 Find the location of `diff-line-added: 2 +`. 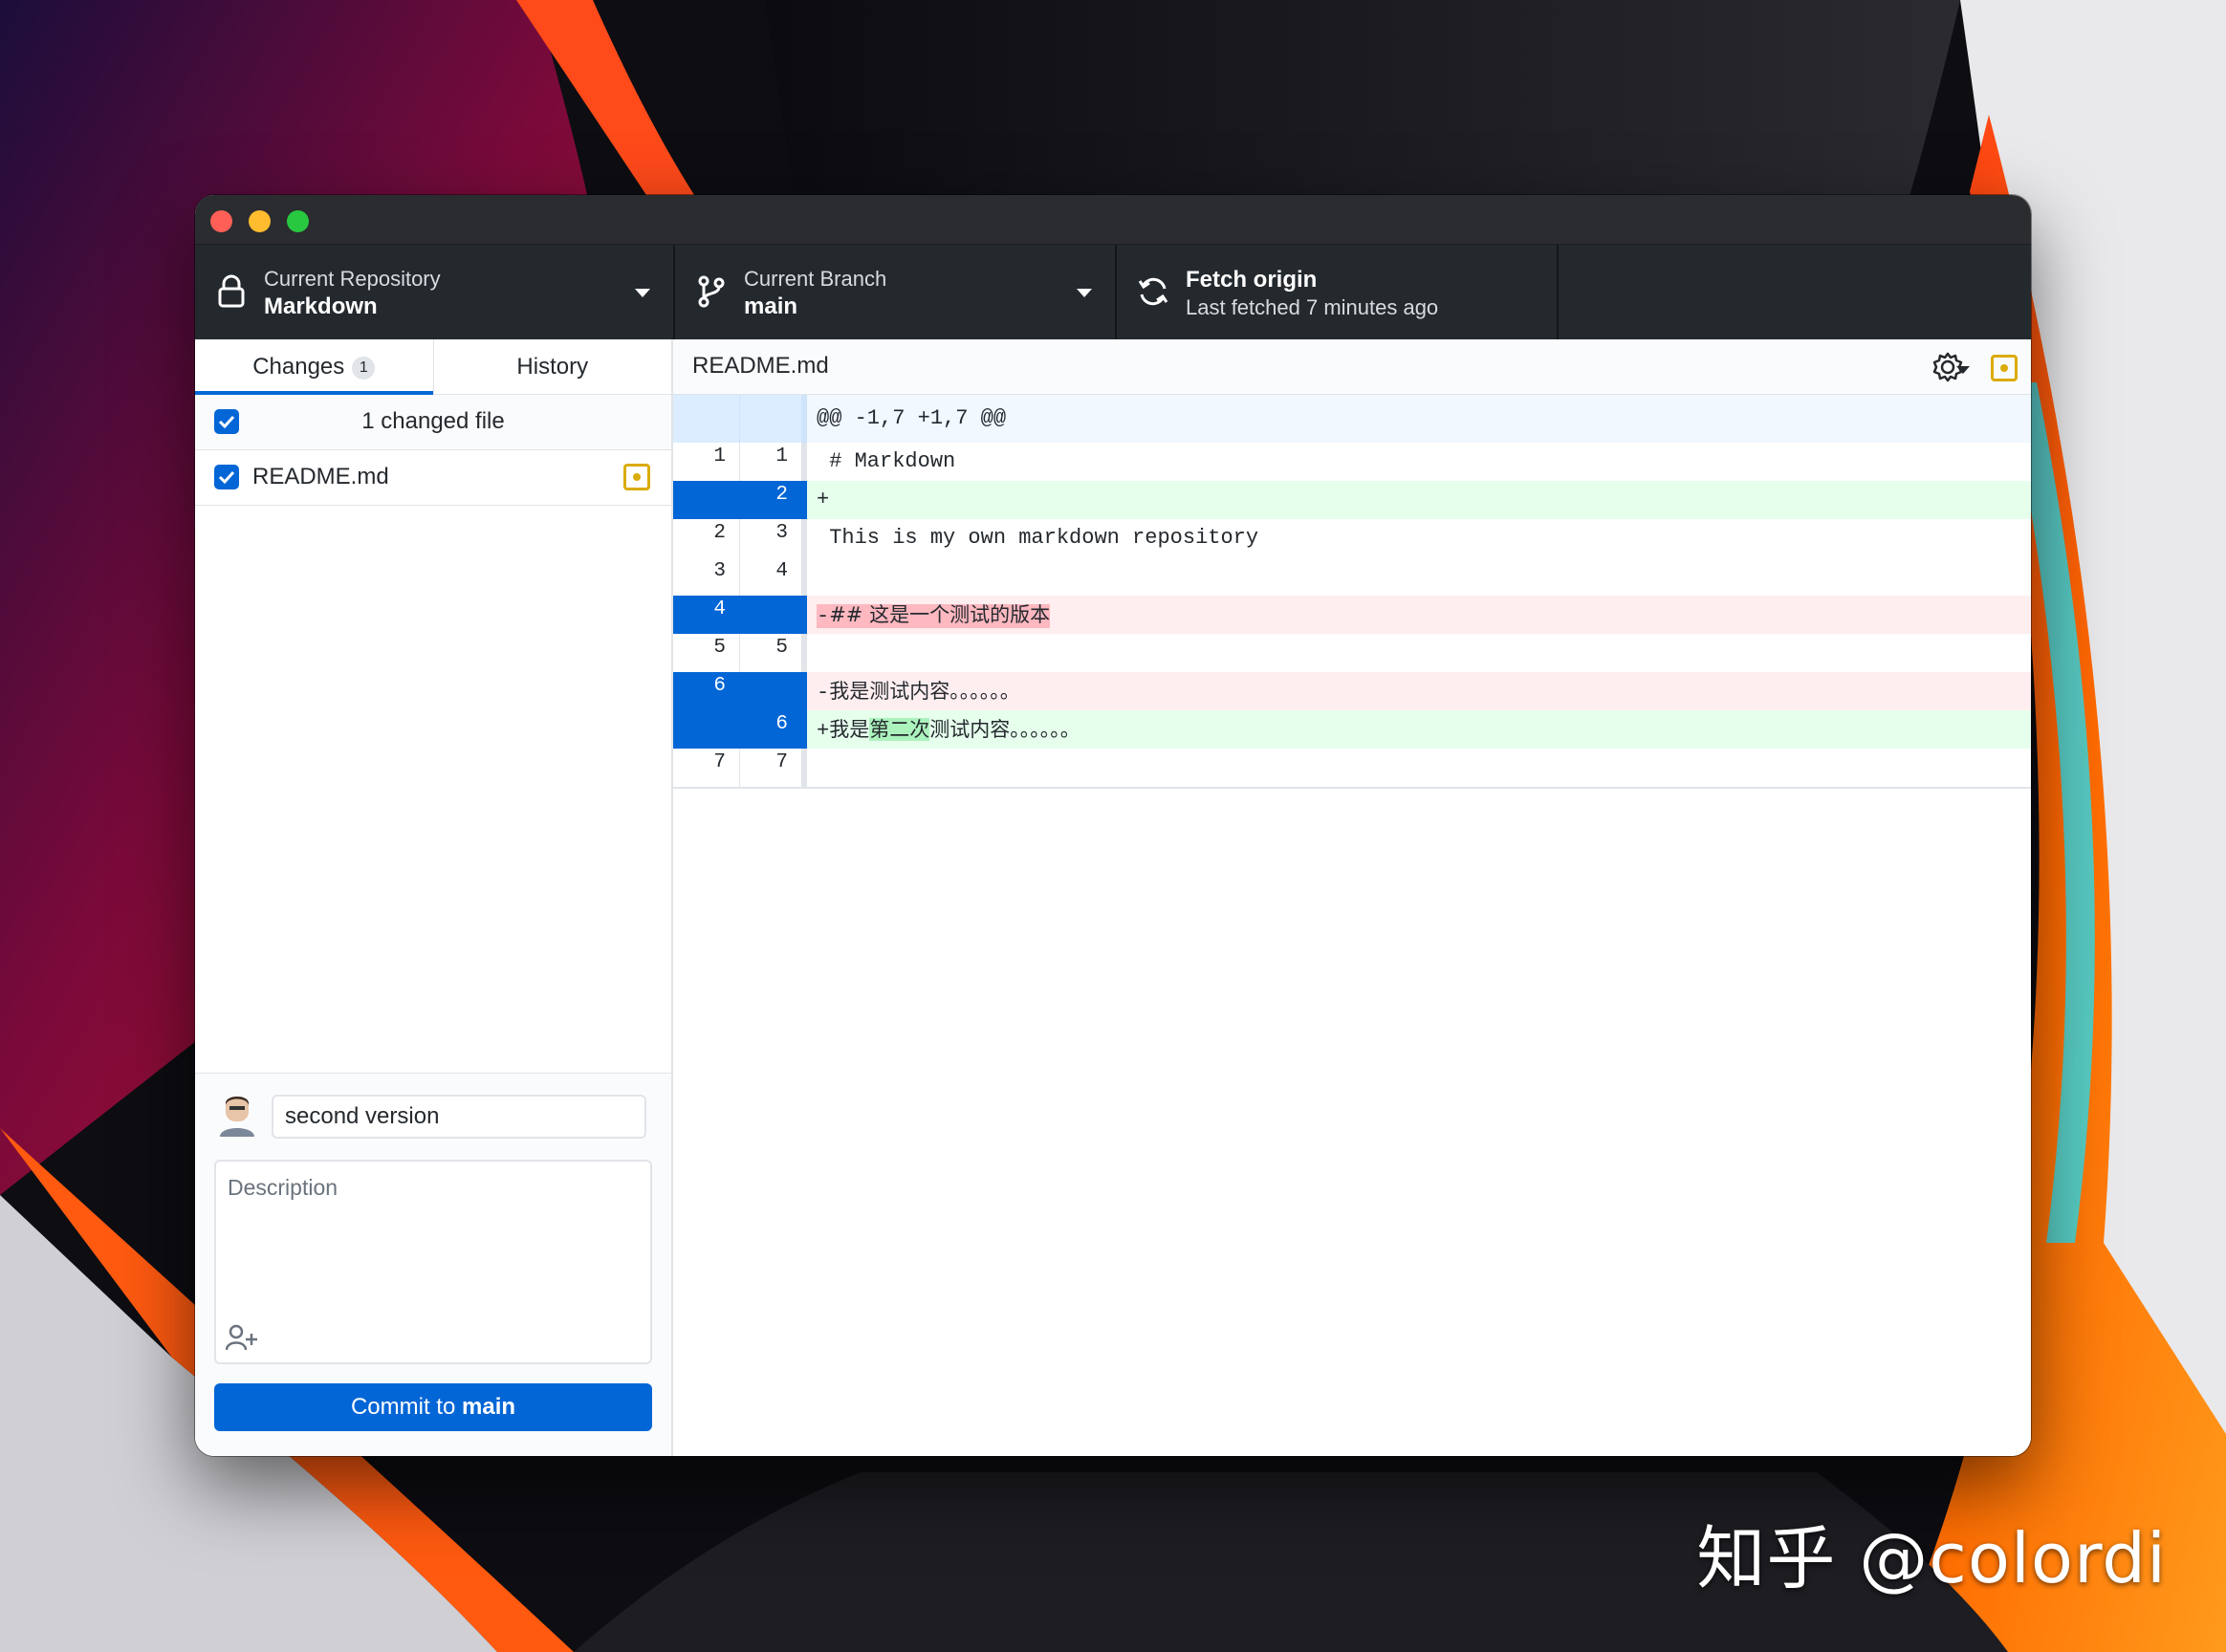

diff-line-added: 2 + is located at coordinates (1352, 500).